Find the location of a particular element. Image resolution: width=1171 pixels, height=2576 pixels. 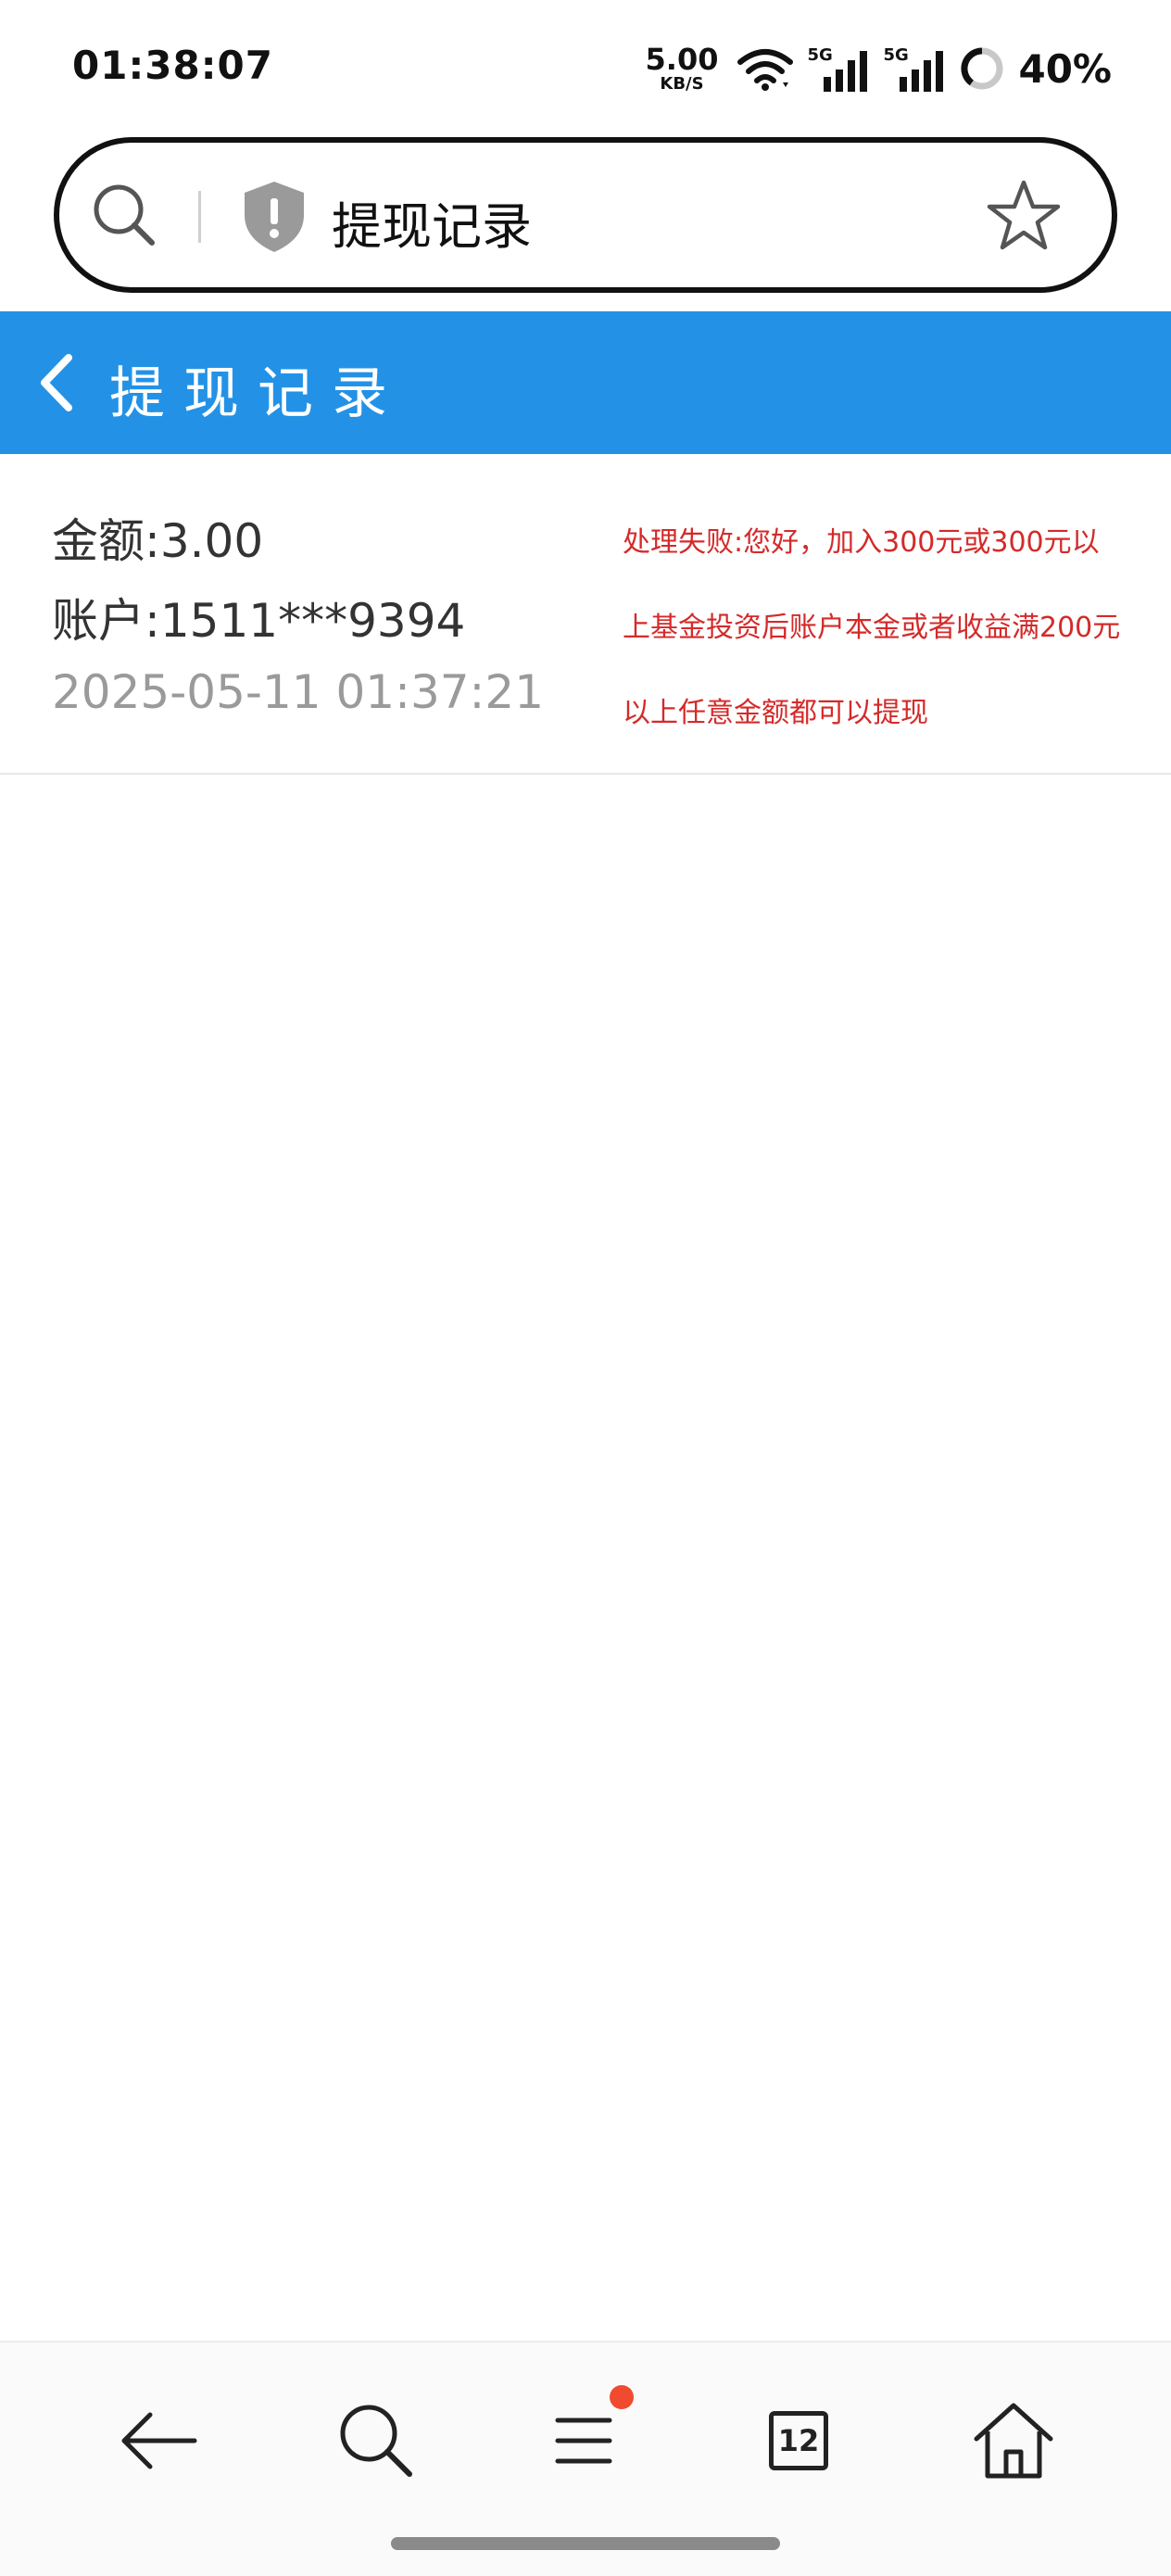

address-divider is located at coordinates (200, 217).